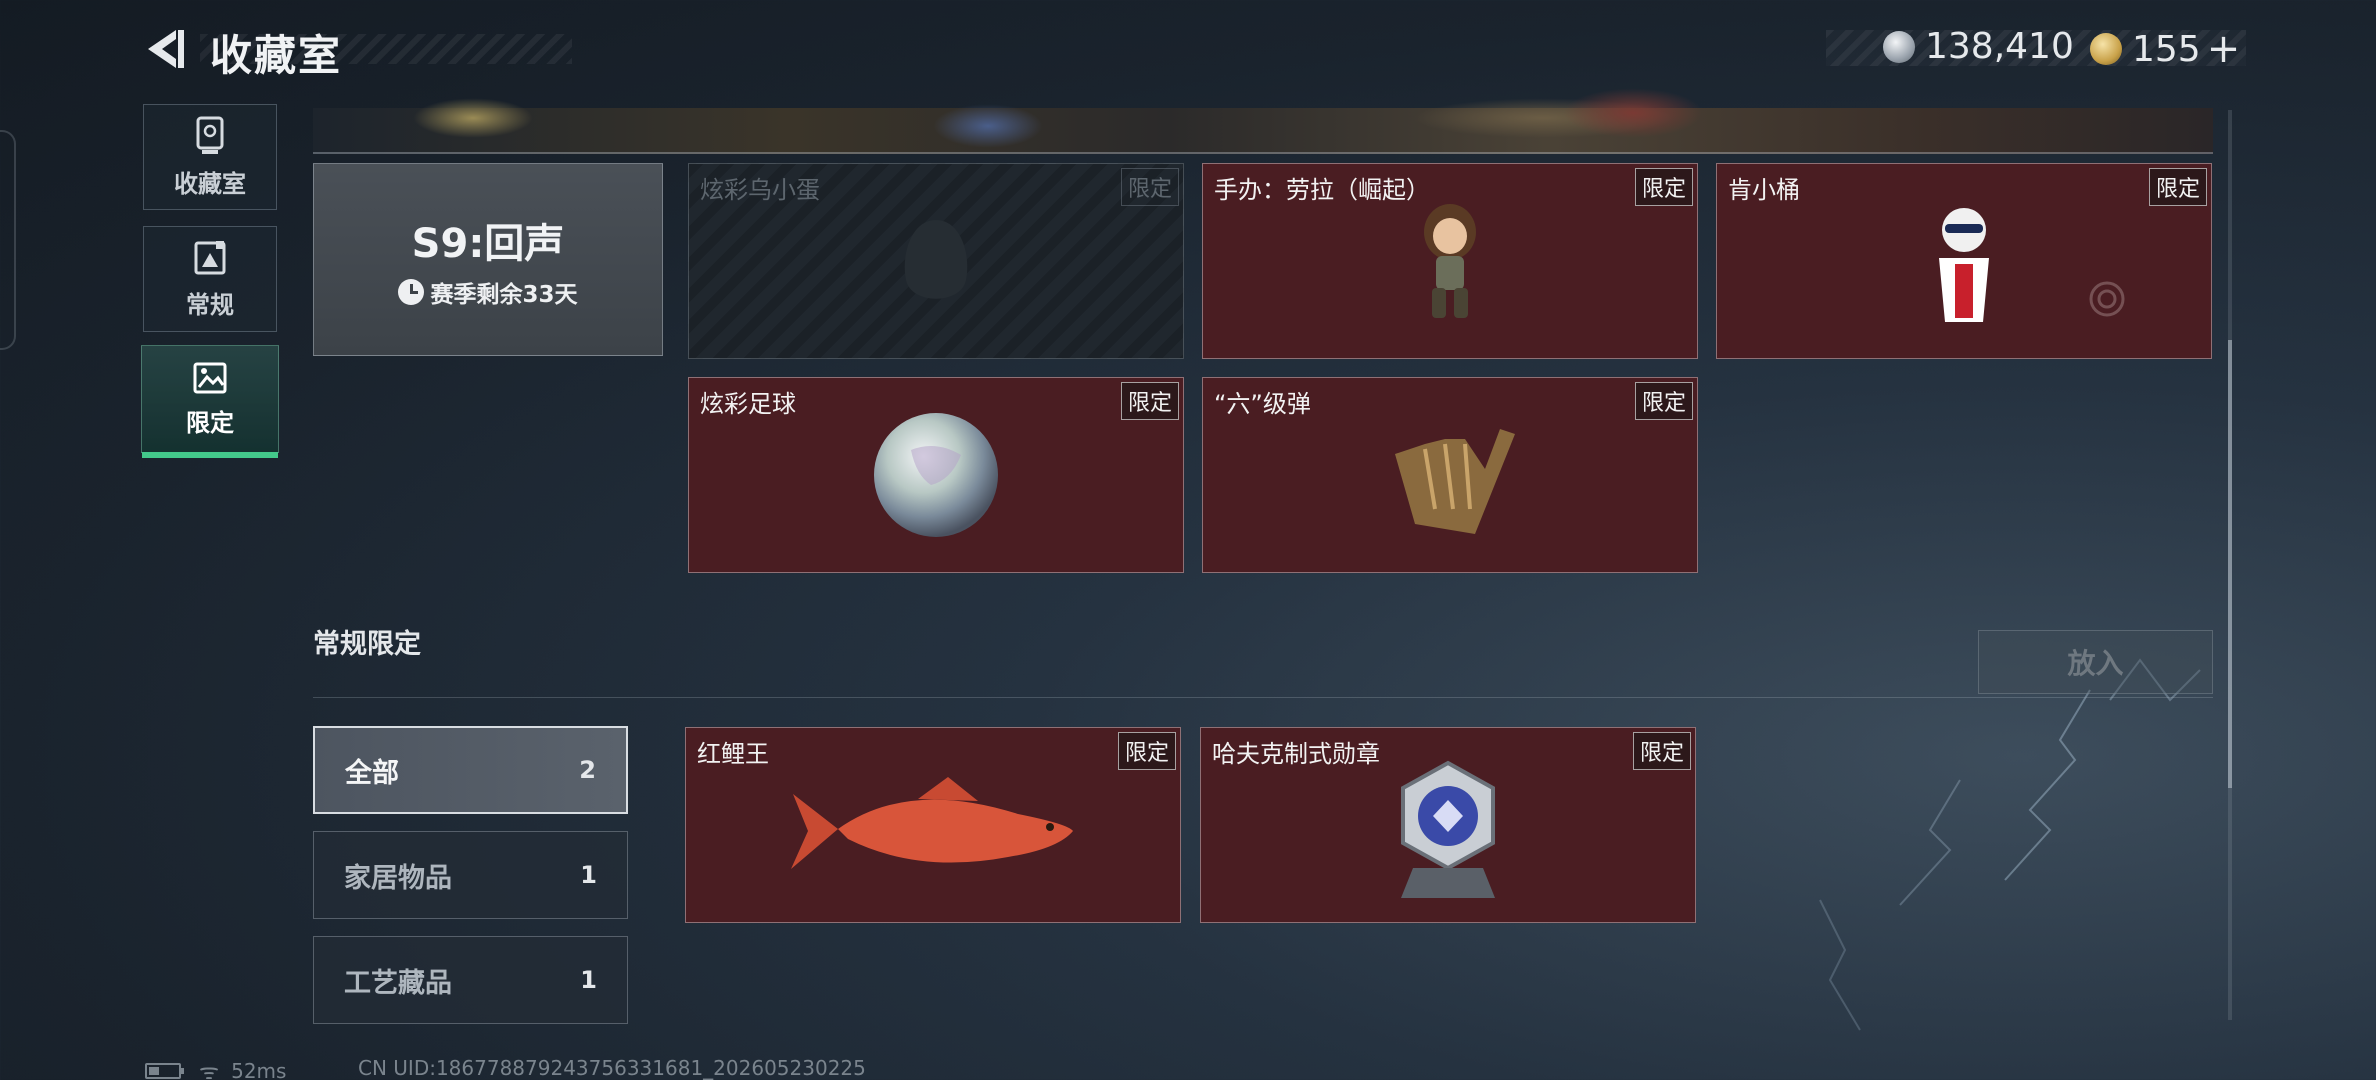  Describe the element at coordinates (372, 773) in the screenshot. I see `filter-label: 全部` at that location.